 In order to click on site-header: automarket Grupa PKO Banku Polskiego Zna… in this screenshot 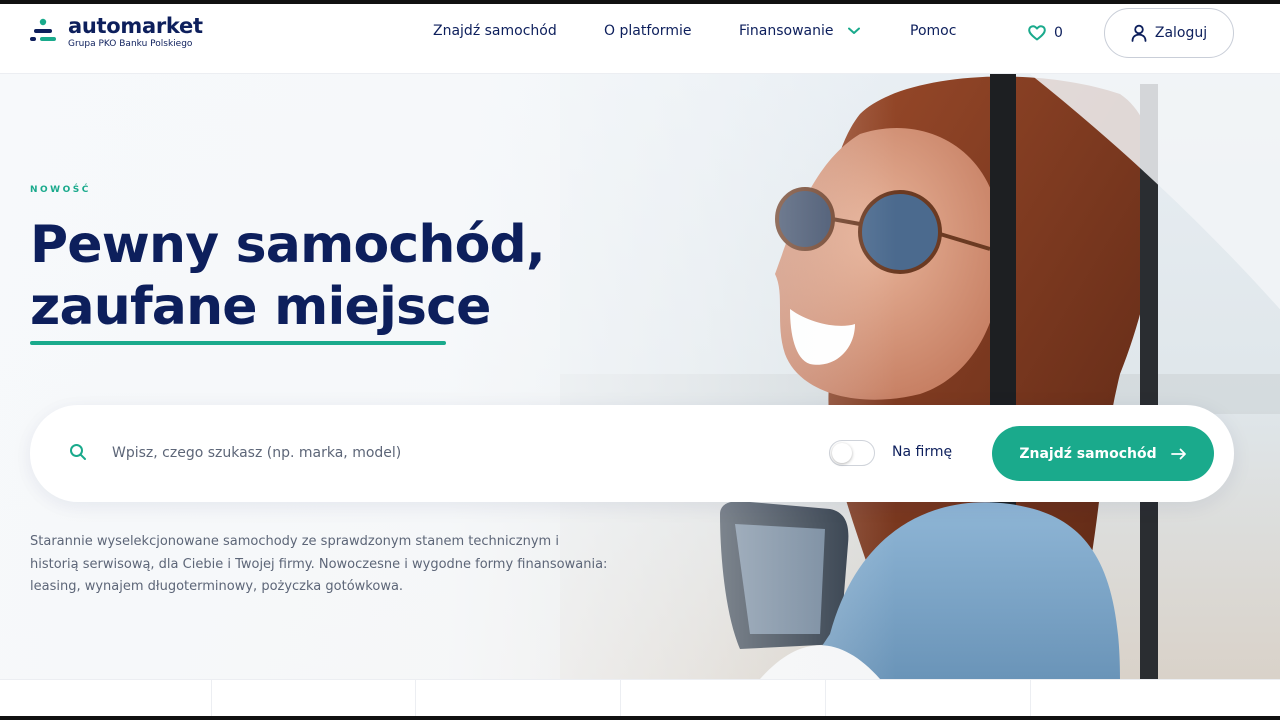, I will do `click(640, 39)`.